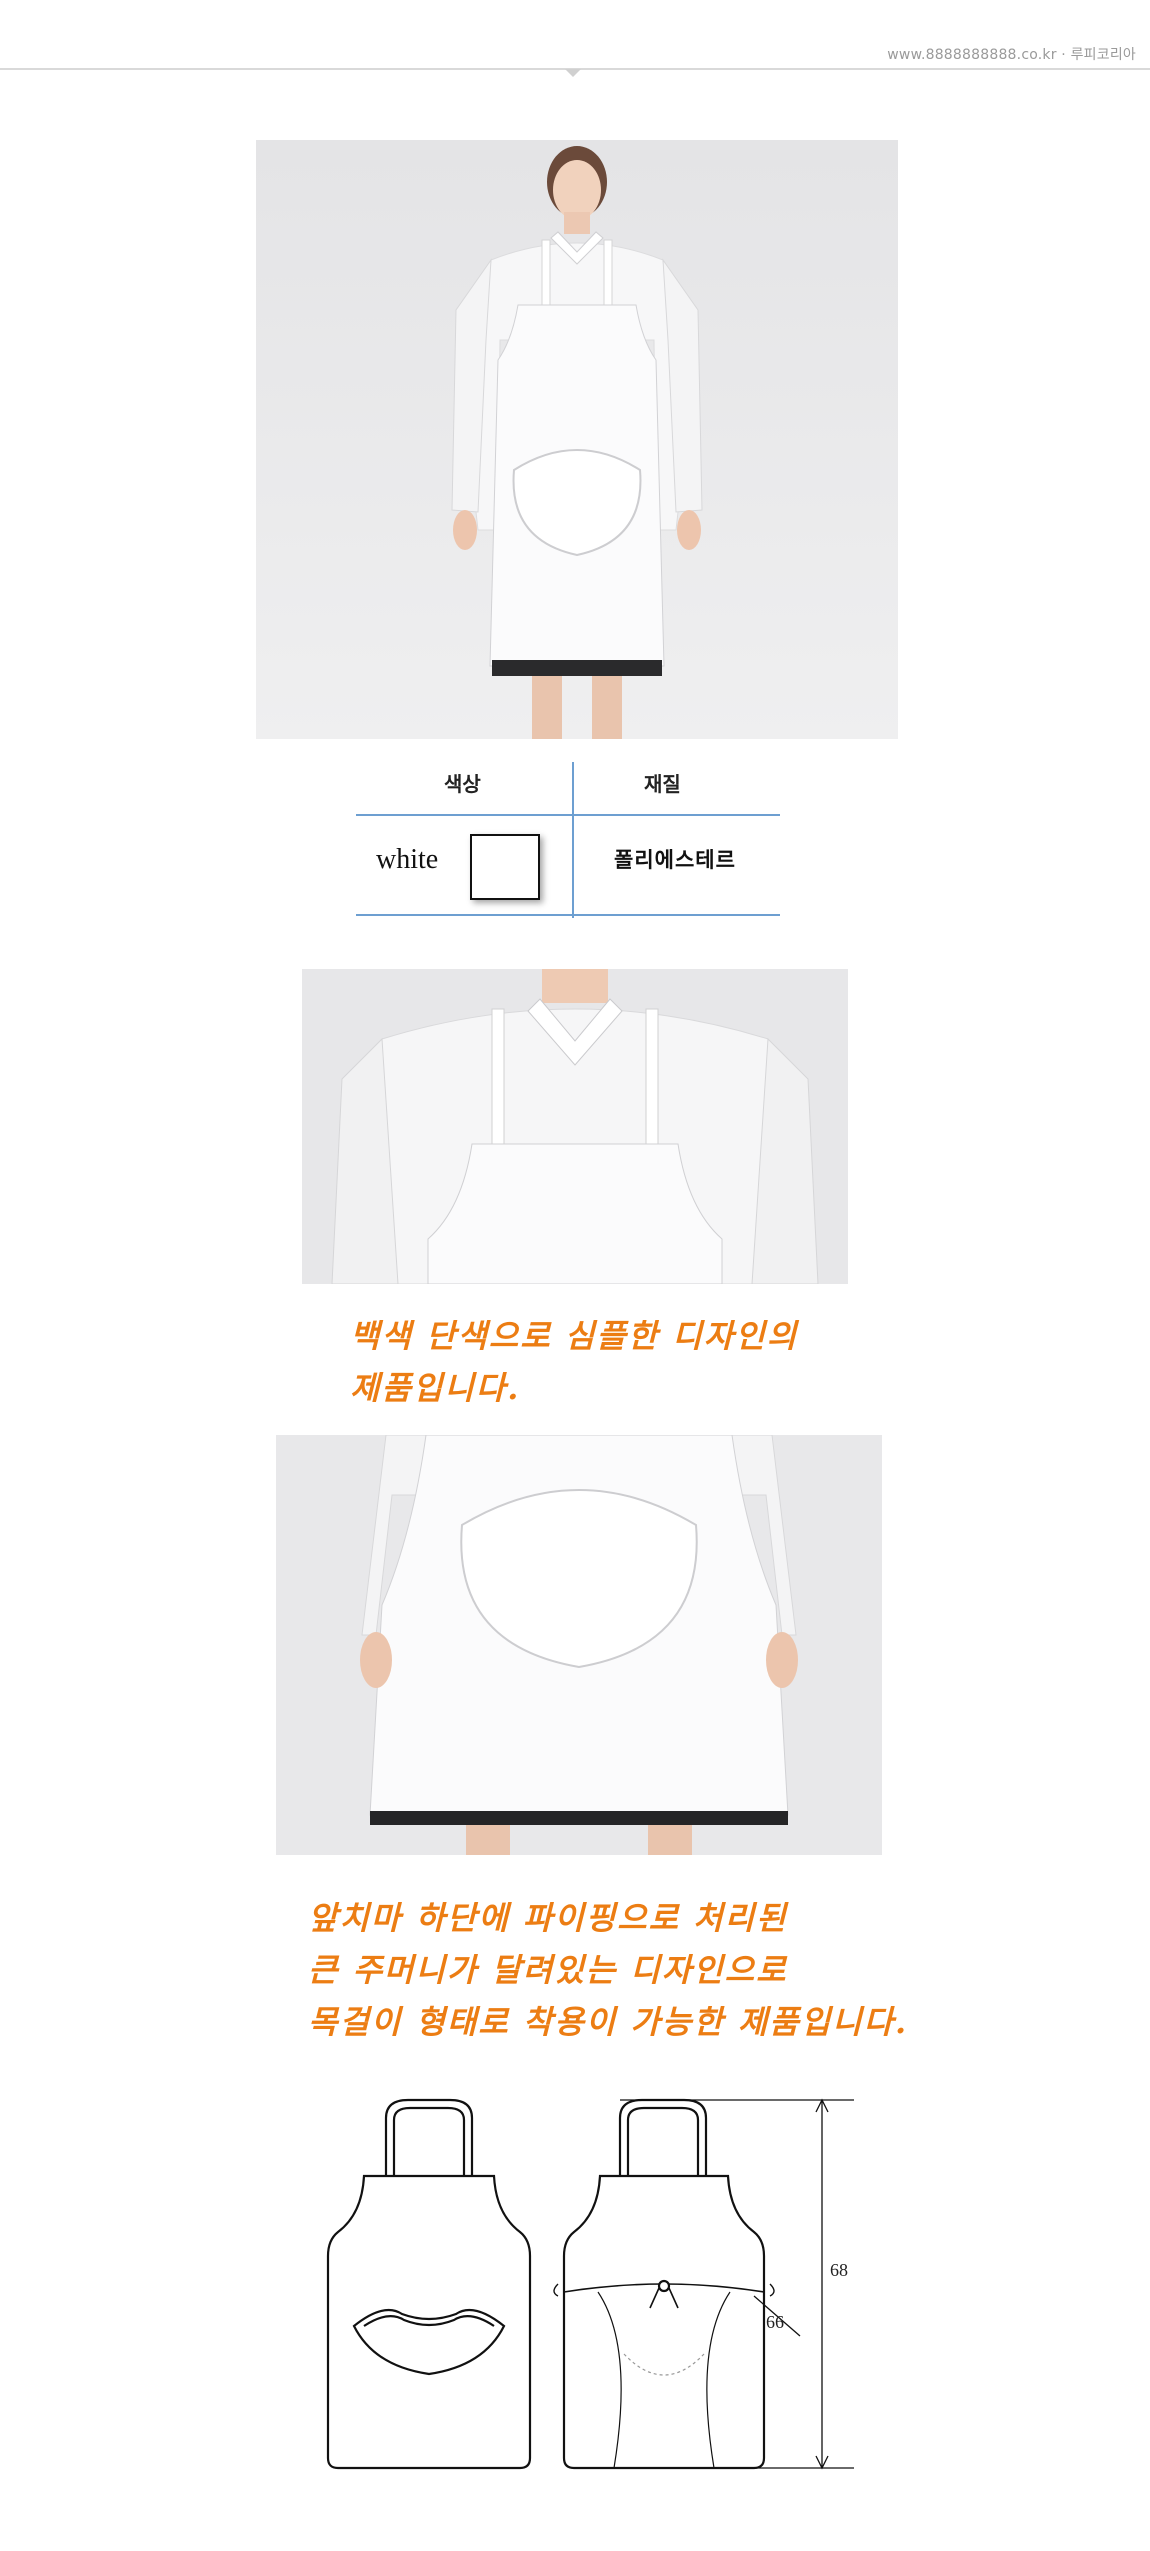 The image size is (1150, 2551). Describe the element at coordinates (568, 815) in the screenshot. I see `table-rule-top` at that location.